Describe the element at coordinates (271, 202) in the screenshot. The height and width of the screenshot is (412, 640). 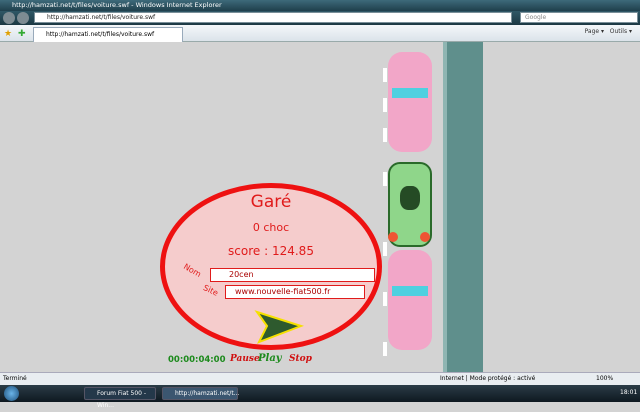
I see `parked-status: Garé` at that location.